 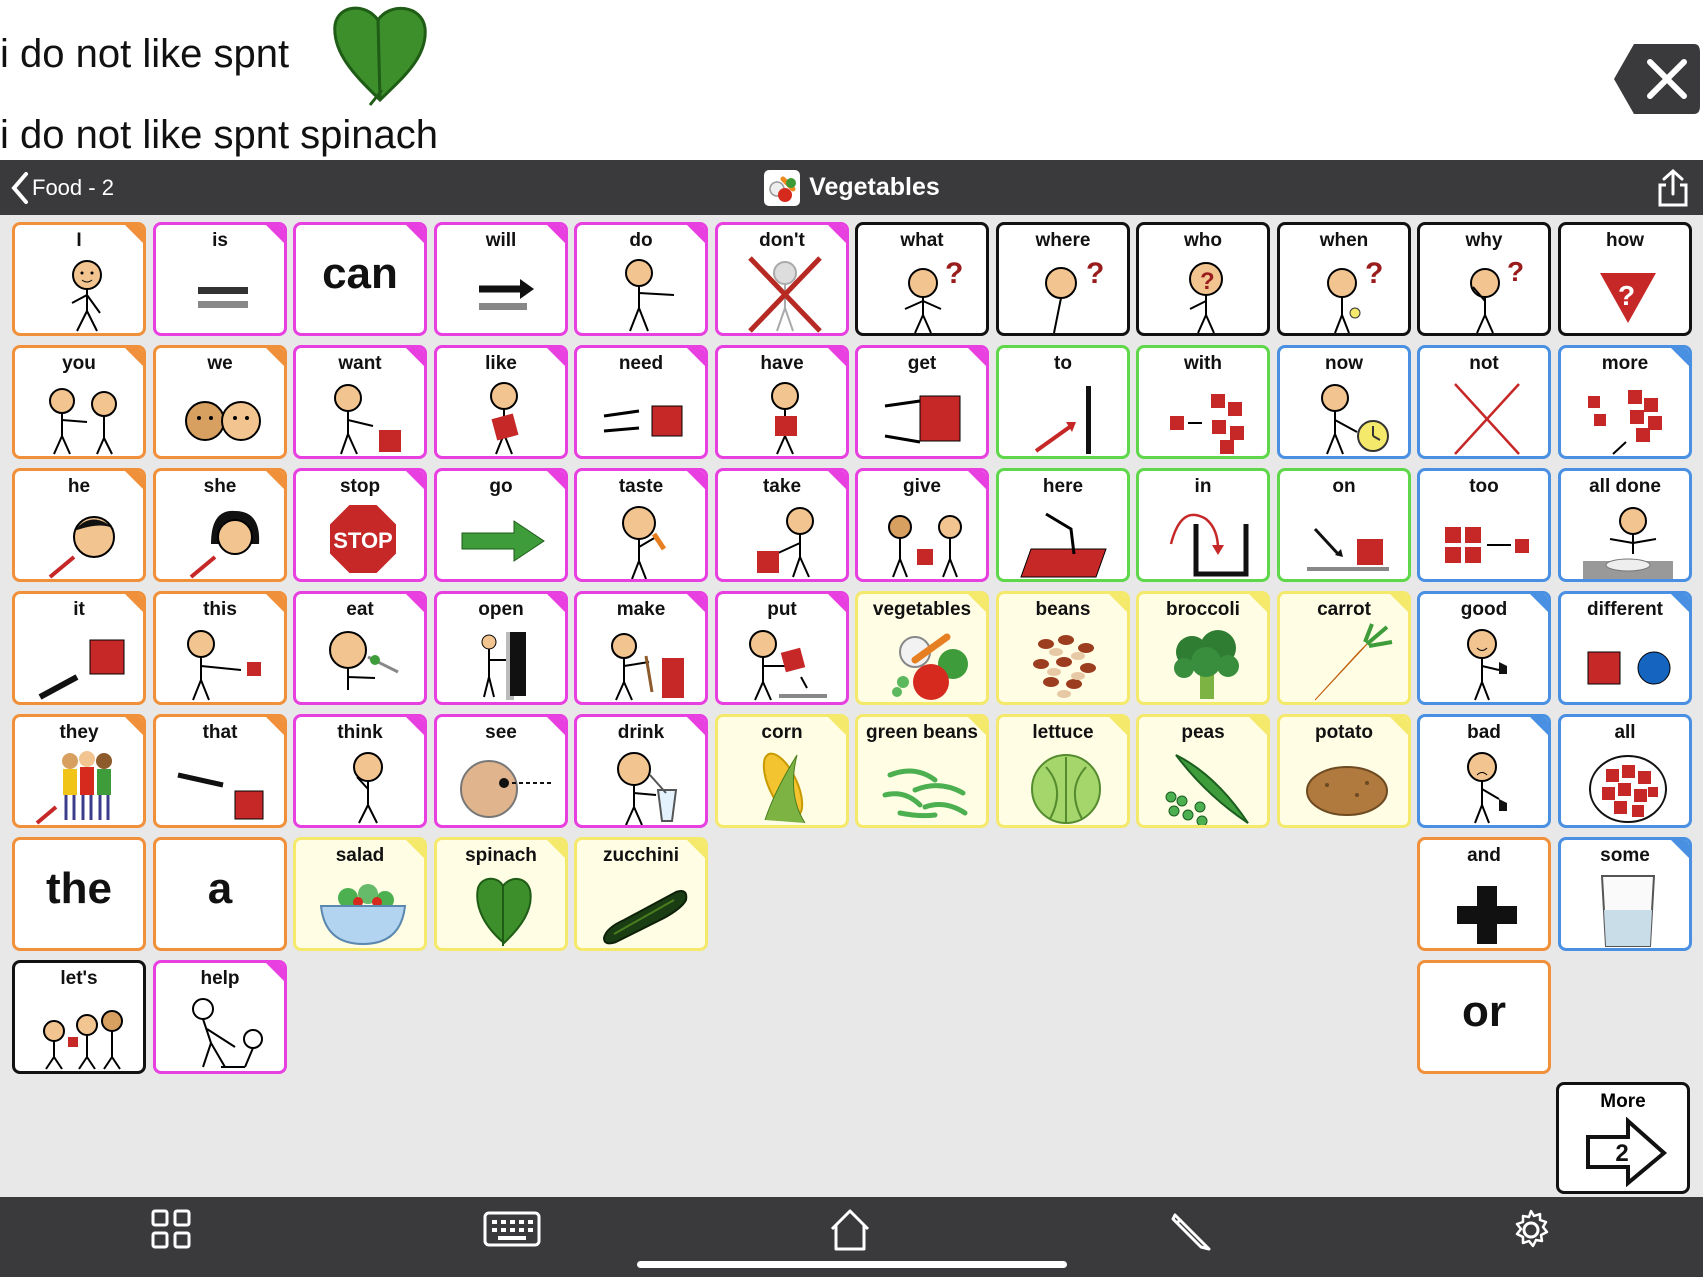 What do you see at coordinates (73, 788) in the screenshot?
I see `group-of-people-icon` at bounding box center [73, 788].